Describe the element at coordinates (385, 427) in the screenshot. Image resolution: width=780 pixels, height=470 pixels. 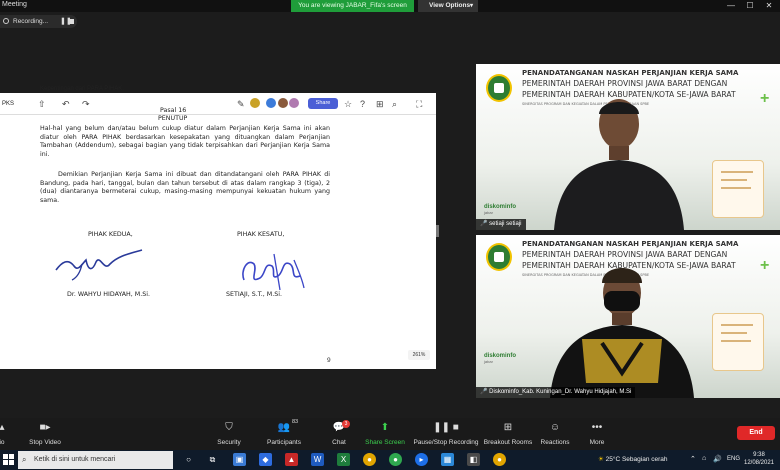
I see `share-screen-icon: ⬆` at that location.